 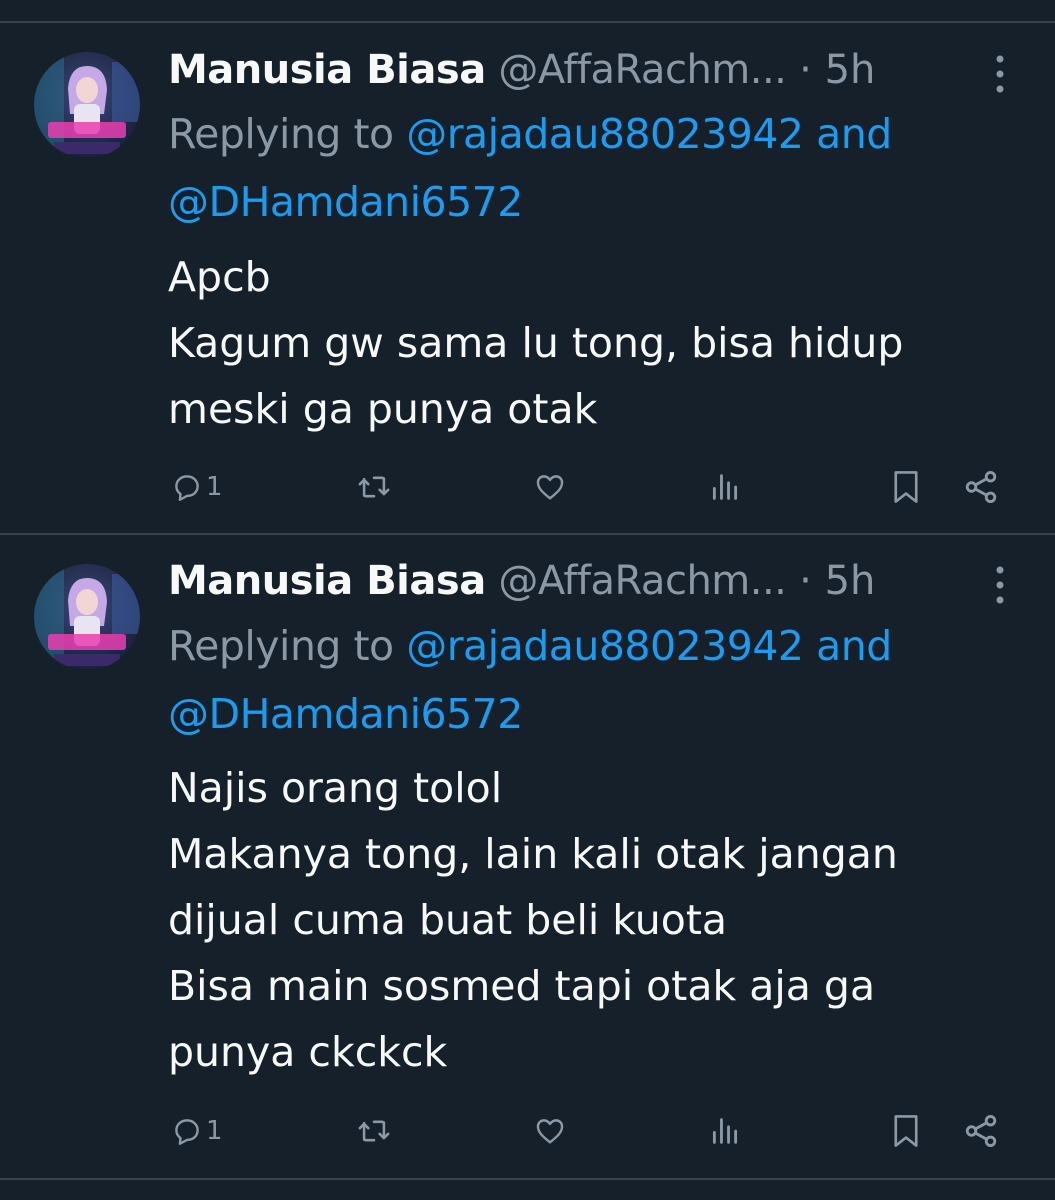 I want to click on tweet-text-line: dijual cuma buat beli kuota, so click(x=448, y=920).